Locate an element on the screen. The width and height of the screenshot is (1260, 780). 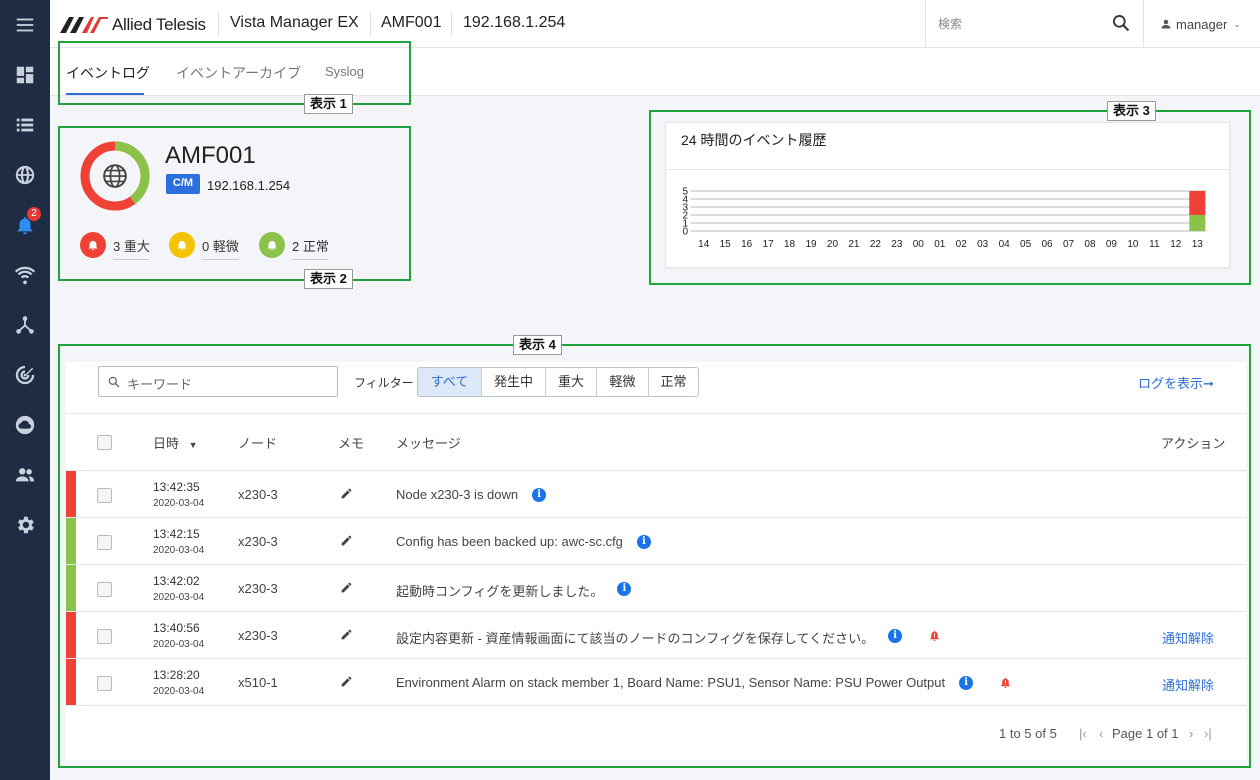
list-icon is located at coordinates (25, 125).